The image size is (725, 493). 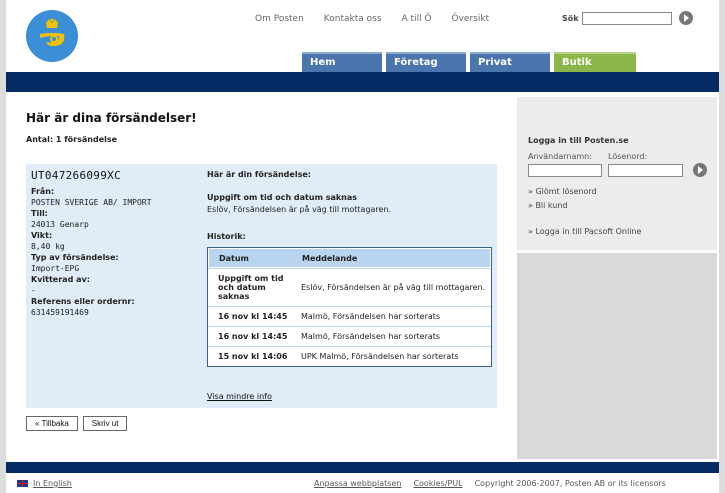 What do you see at coordinates (253, 356) in the screenshot?
I see `history-date: 15 nov kl 14:06` at bounding box center [253, 356].